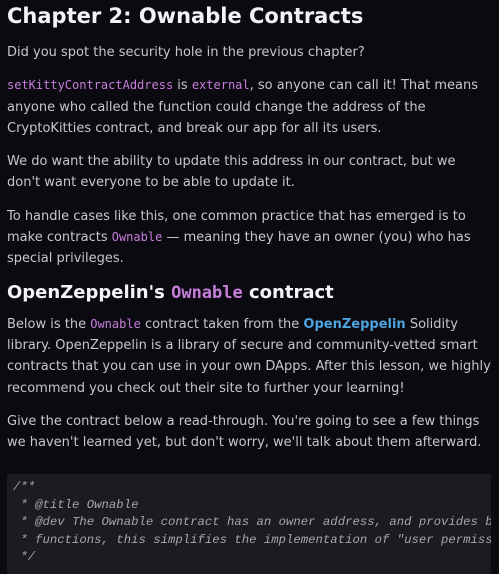 The image size is (499, 574). I want to click on text: is, so click(182, 86).